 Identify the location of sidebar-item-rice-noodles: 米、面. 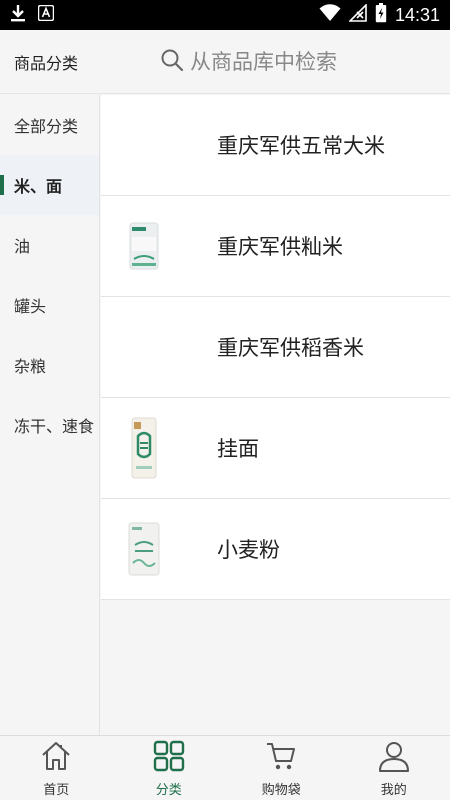
(49, 185).